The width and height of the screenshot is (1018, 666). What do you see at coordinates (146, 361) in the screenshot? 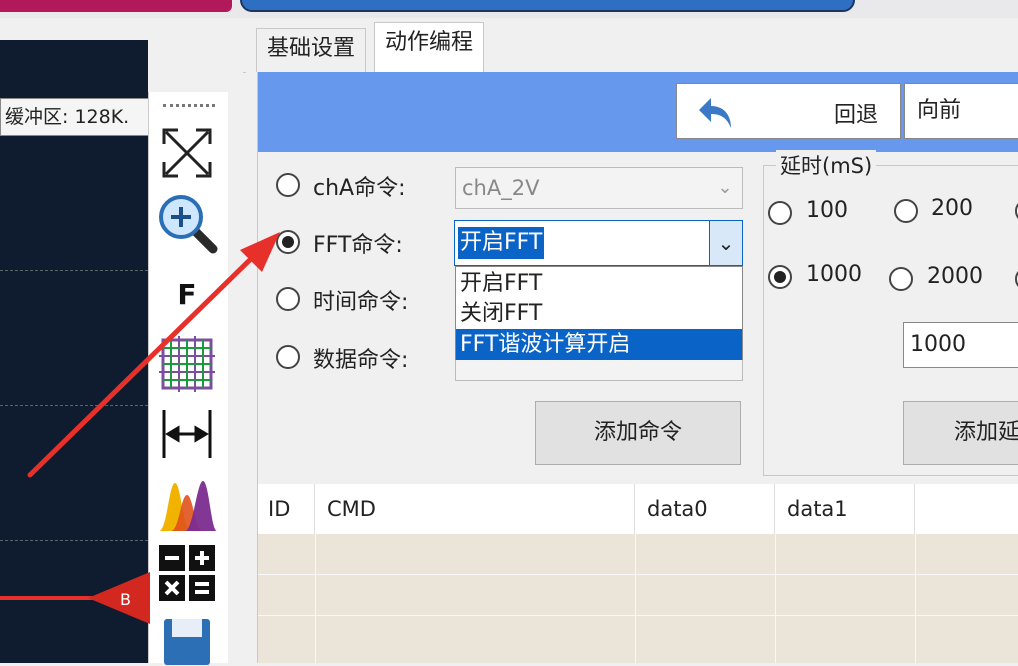
I see `annotation-arrow-shaft` at bounding box center [146, 361].